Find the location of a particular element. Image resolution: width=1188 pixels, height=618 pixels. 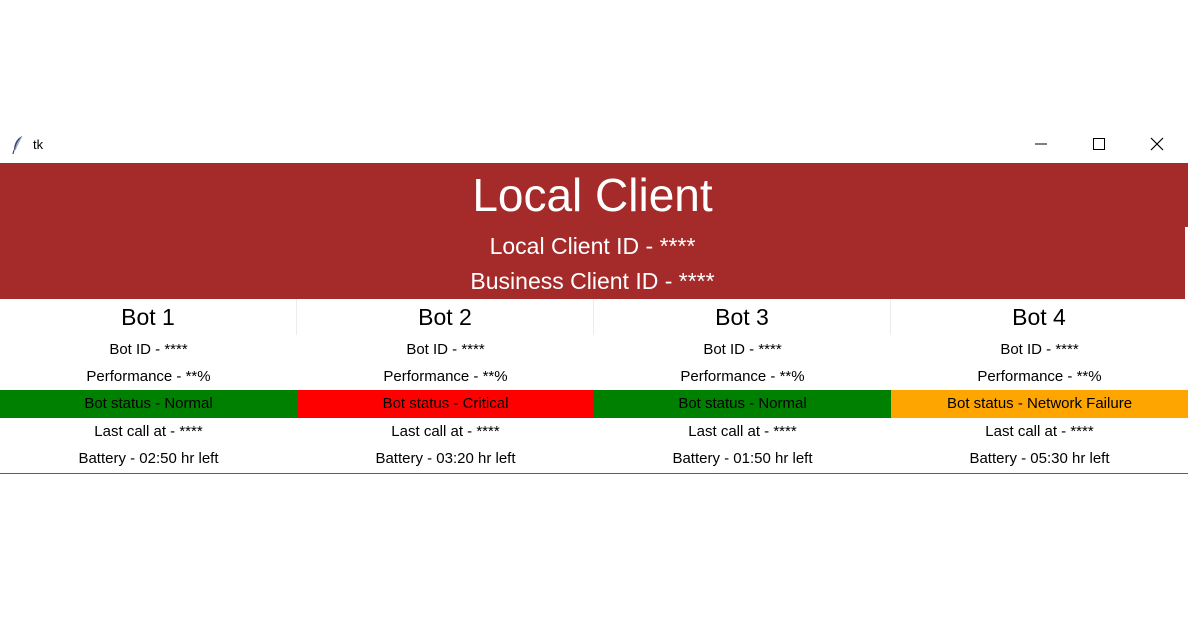

minimize-icon is located at coordinates (1041, 144).